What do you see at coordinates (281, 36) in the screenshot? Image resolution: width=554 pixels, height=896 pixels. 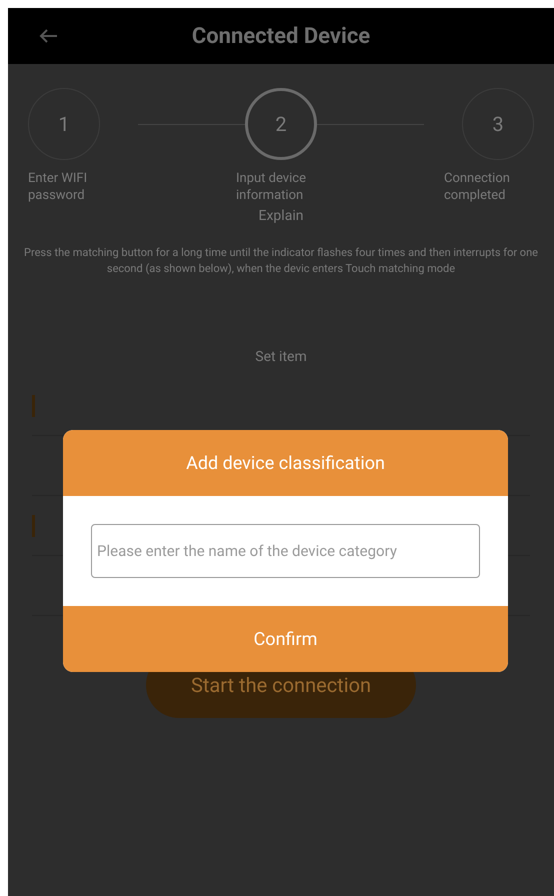 I see `header-title: Connected Device` at bounding box center [281, 36].